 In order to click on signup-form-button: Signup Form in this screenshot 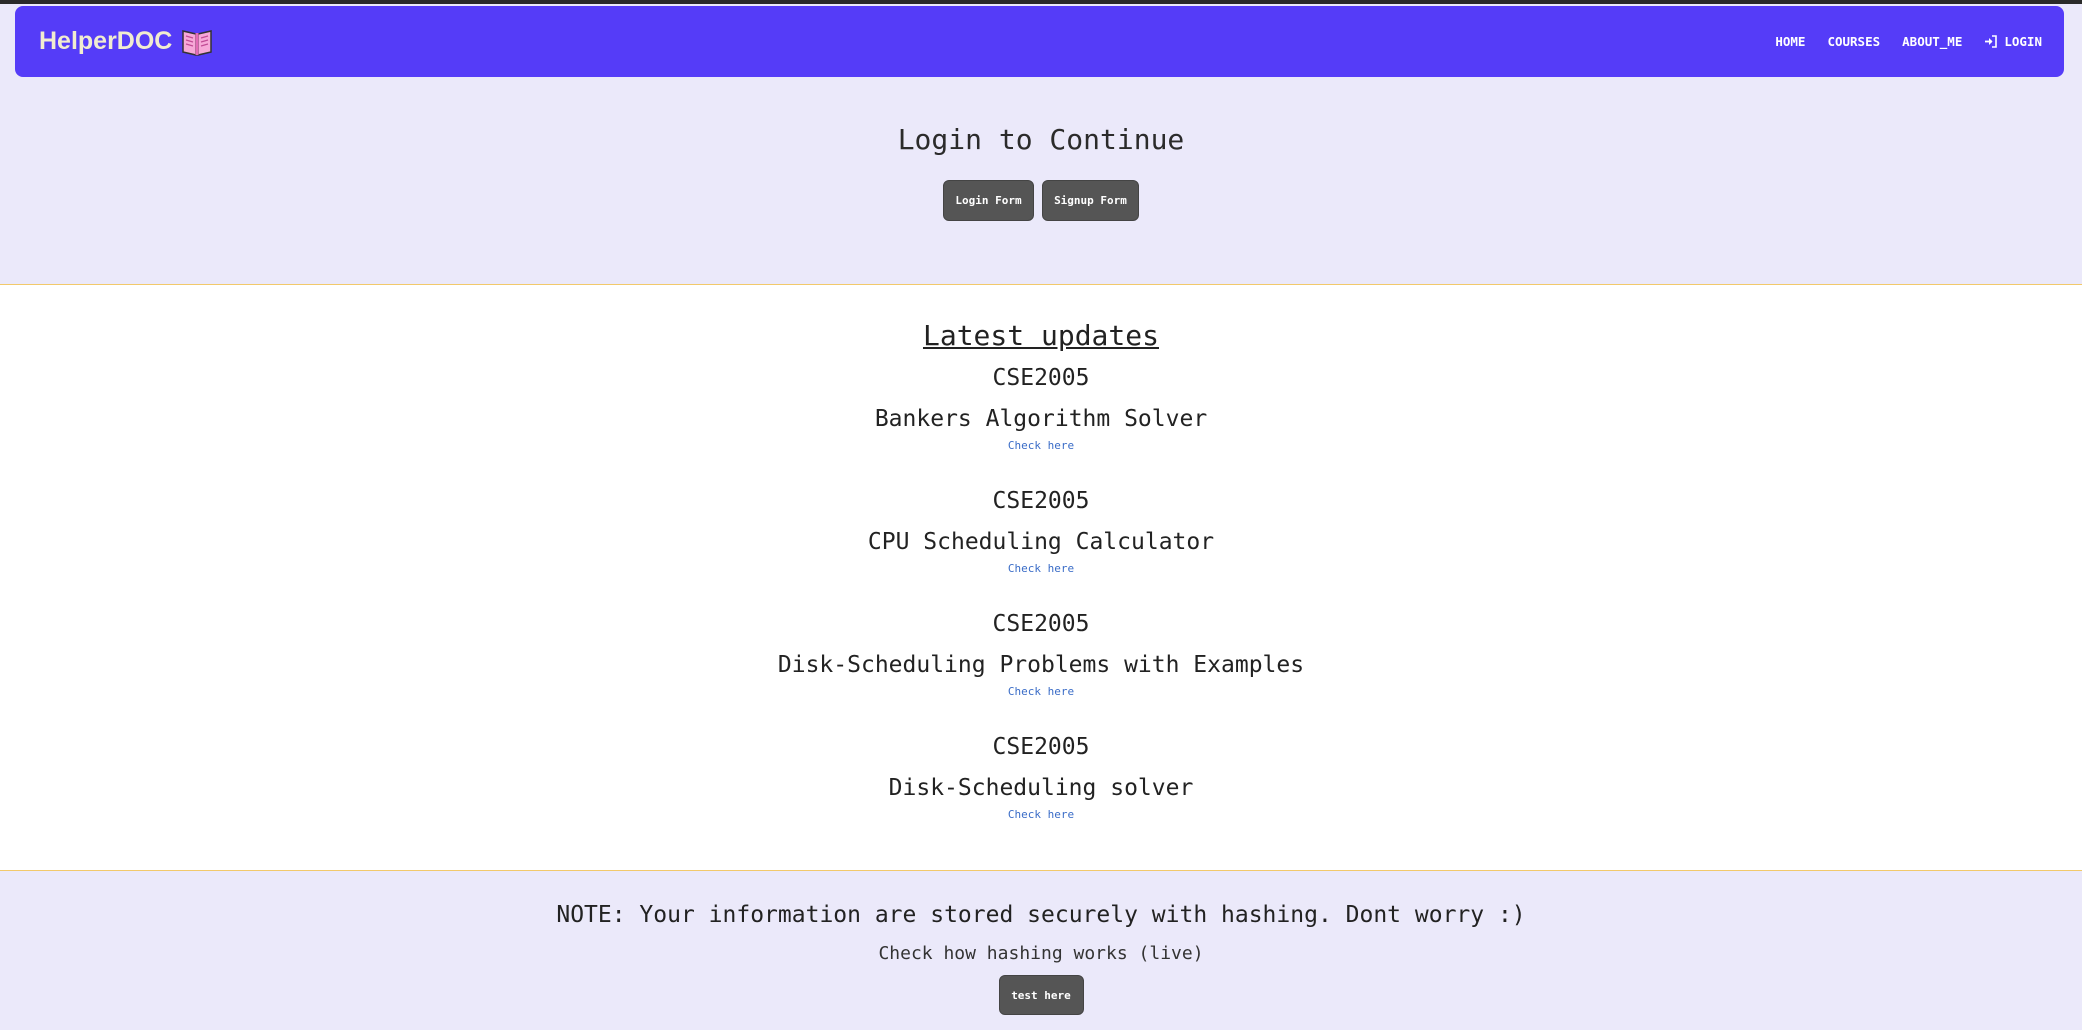, I will do `click(1090, 200)`.